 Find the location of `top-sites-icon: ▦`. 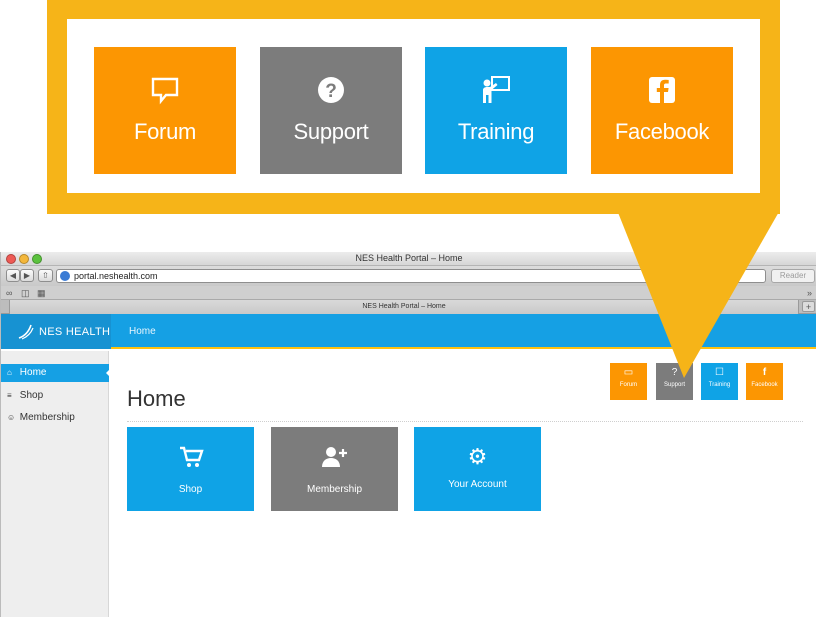

top-sites-icon: ▦ is located at coordinates (41, 293).